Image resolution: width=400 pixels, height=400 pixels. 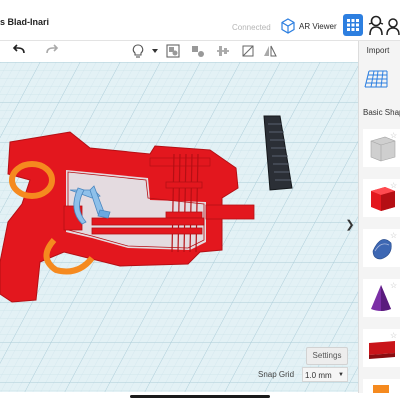 I want to click on snap-grid-value: 1.0 mm, so click(x=318, y=375).